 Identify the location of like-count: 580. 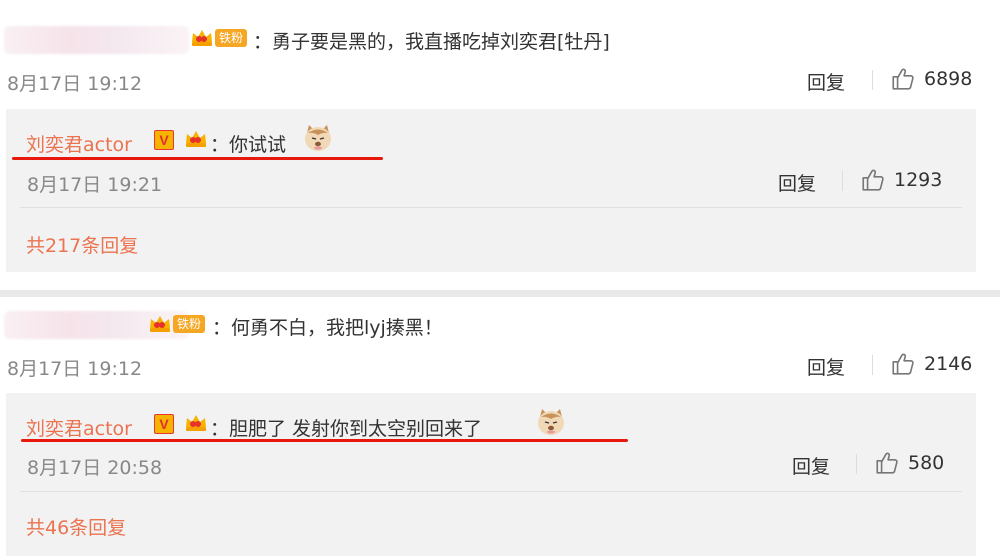
(926, 463).